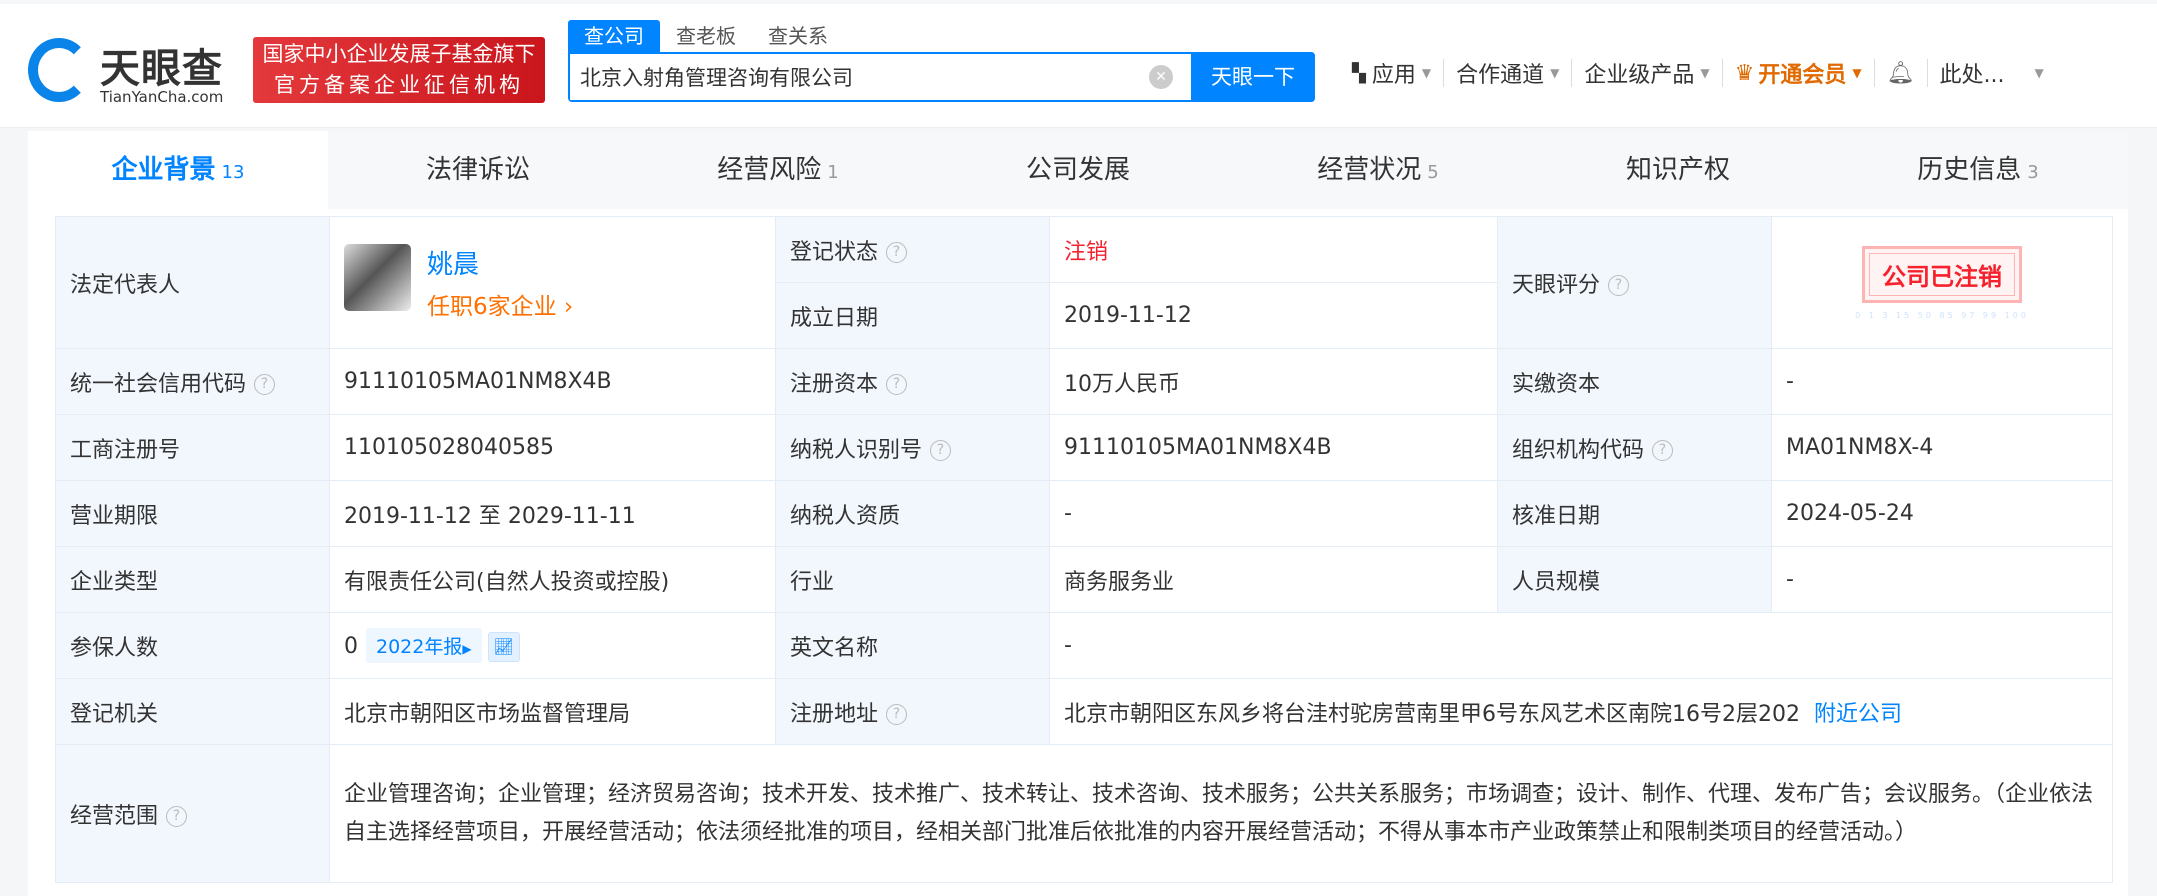 The width and height of the screenshot is (2157, 896). Describe the element at coordinates (1556, 285) in the screenshot. I see `label-text: 天眼评分` at that location.